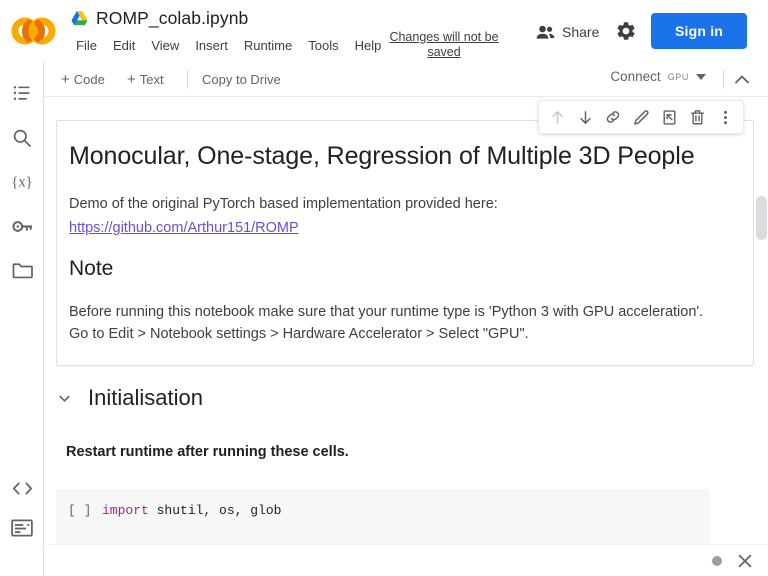 The image size is (768, 576). I want to click on sidebar-item-secrets, so click(22, 226).